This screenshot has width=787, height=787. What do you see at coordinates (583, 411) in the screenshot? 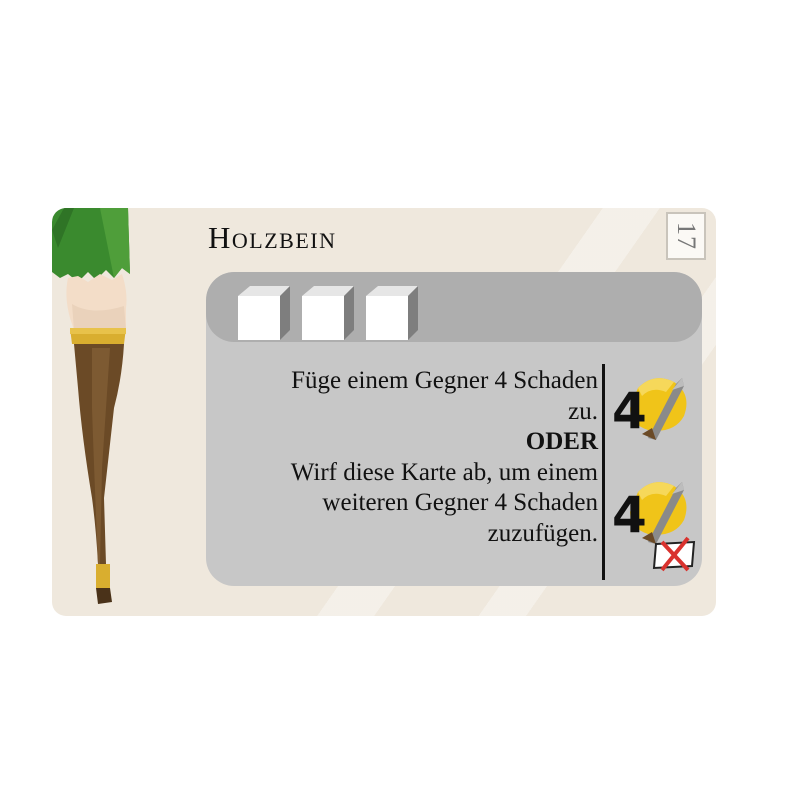
I see `ability-line-2: zu.` at bounding box center [583, 411].